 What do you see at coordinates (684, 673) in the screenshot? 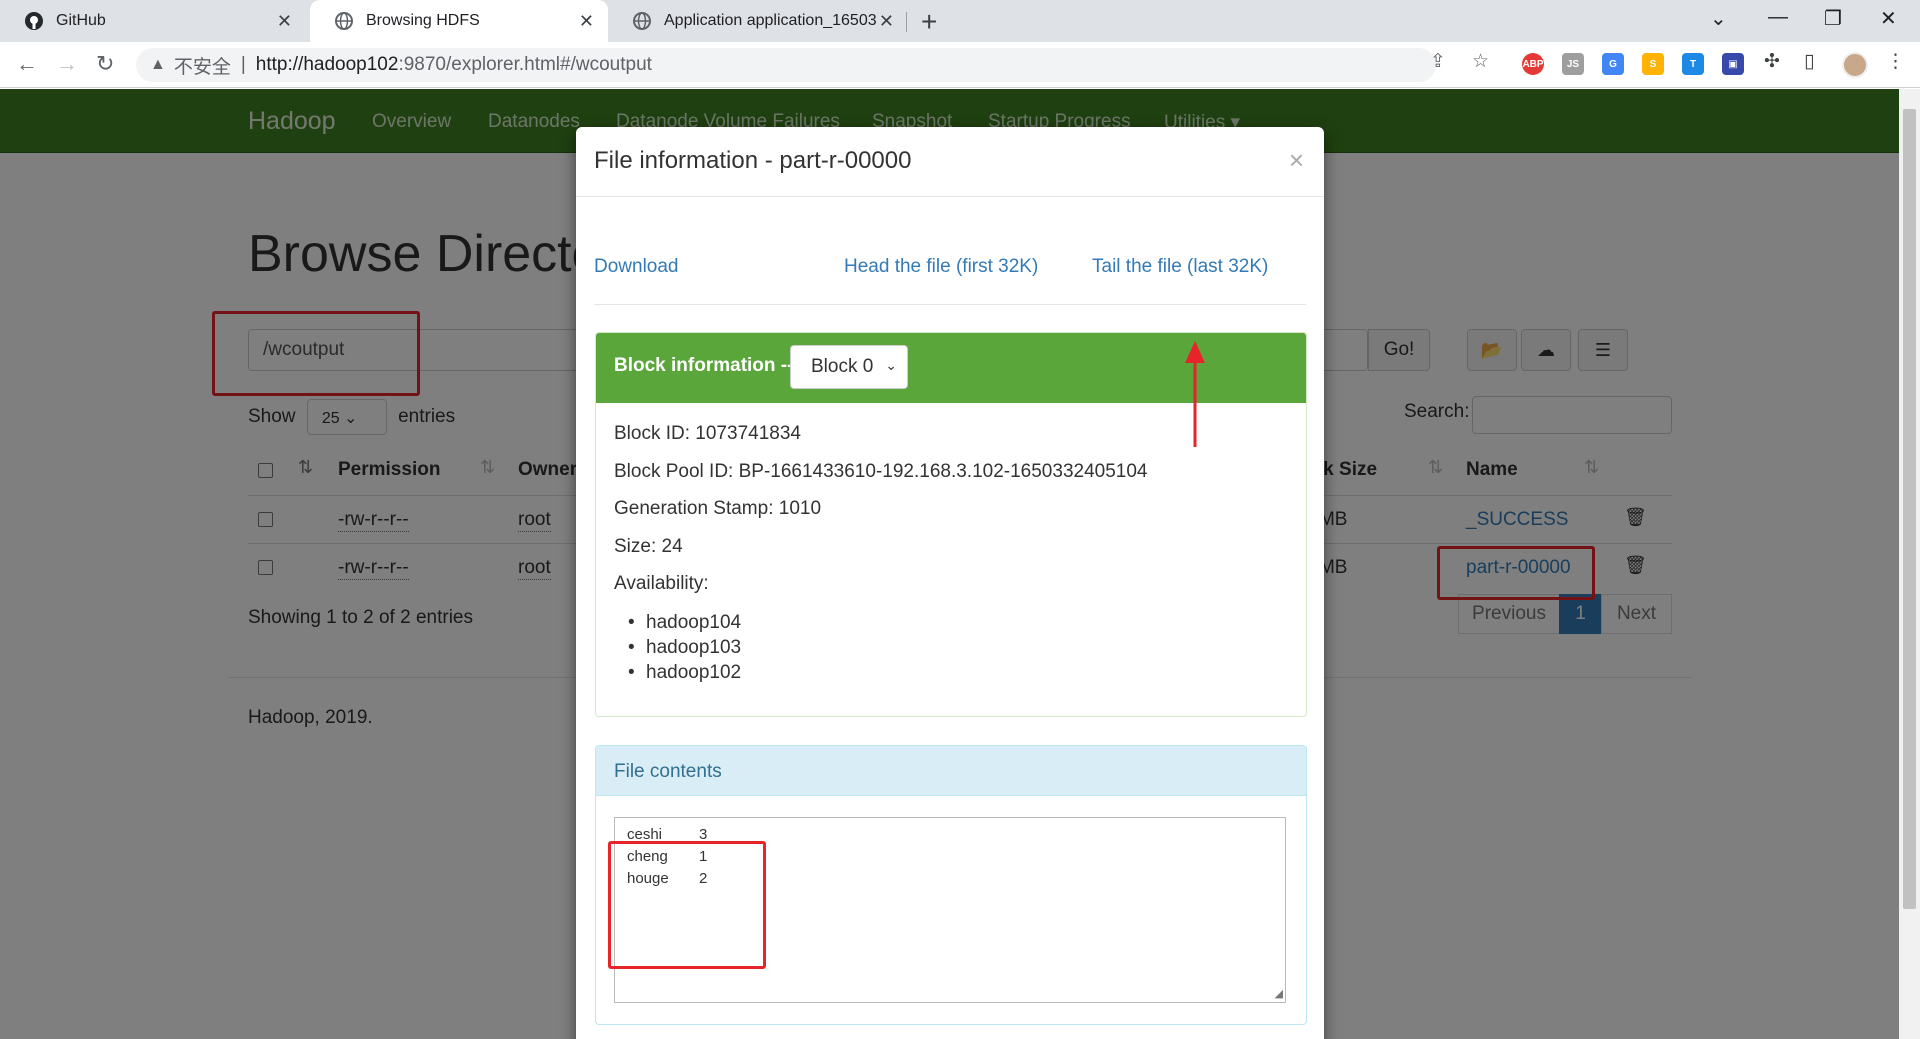
I see `host-item: hadoop102` at bounding box center [684, 673].